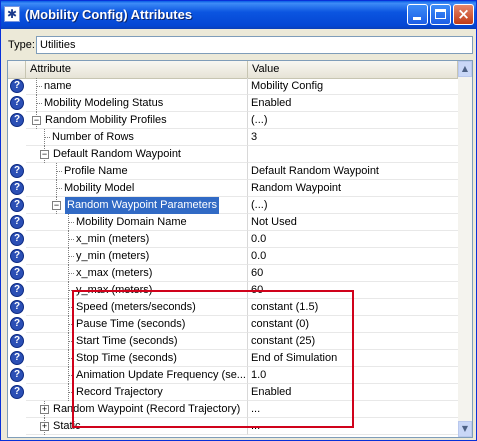 The width and height of the screenshot is (477, 441). Describe the element at coordinates (104, 103) in the screenshot. I see `attribute-label: Mobility Modeling Status` at that location.